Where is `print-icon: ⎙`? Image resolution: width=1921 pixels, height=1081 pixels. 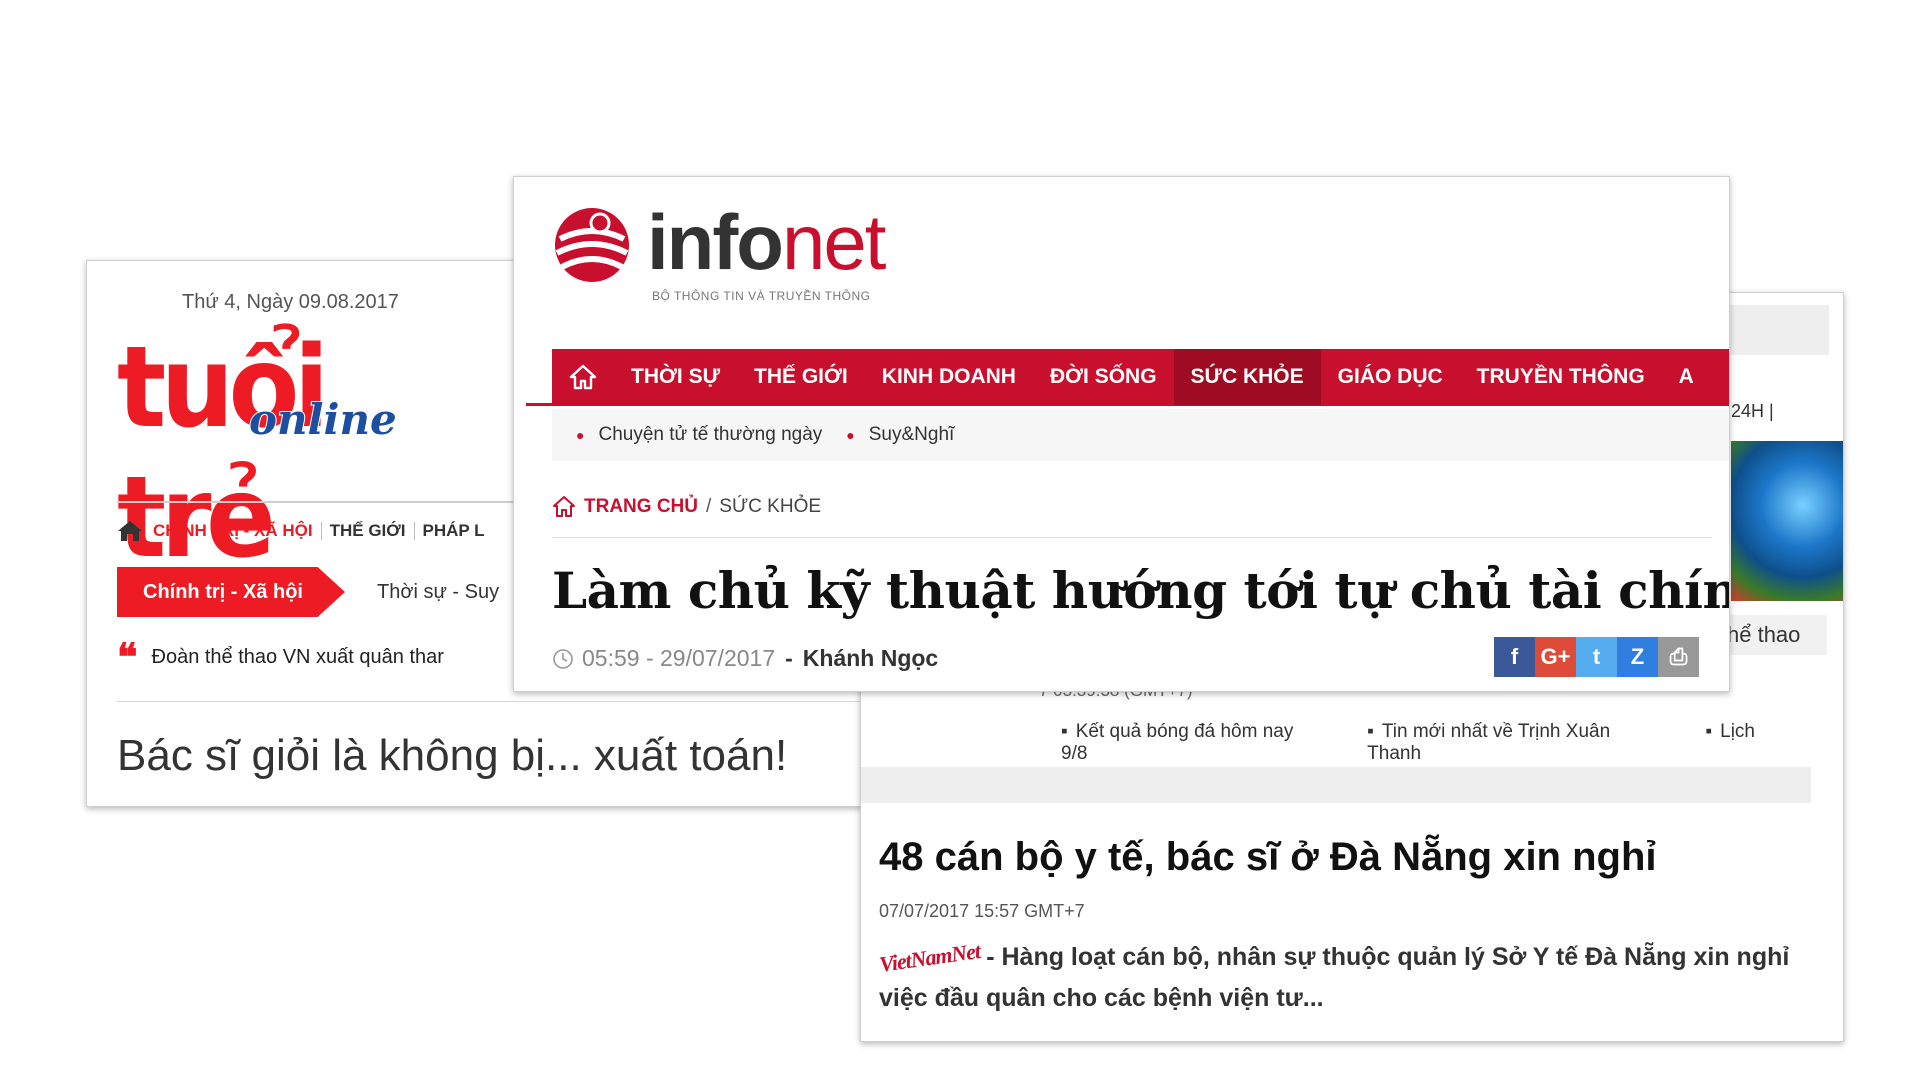
print-icon: ⎙ is located at coordinates (1678, 657).